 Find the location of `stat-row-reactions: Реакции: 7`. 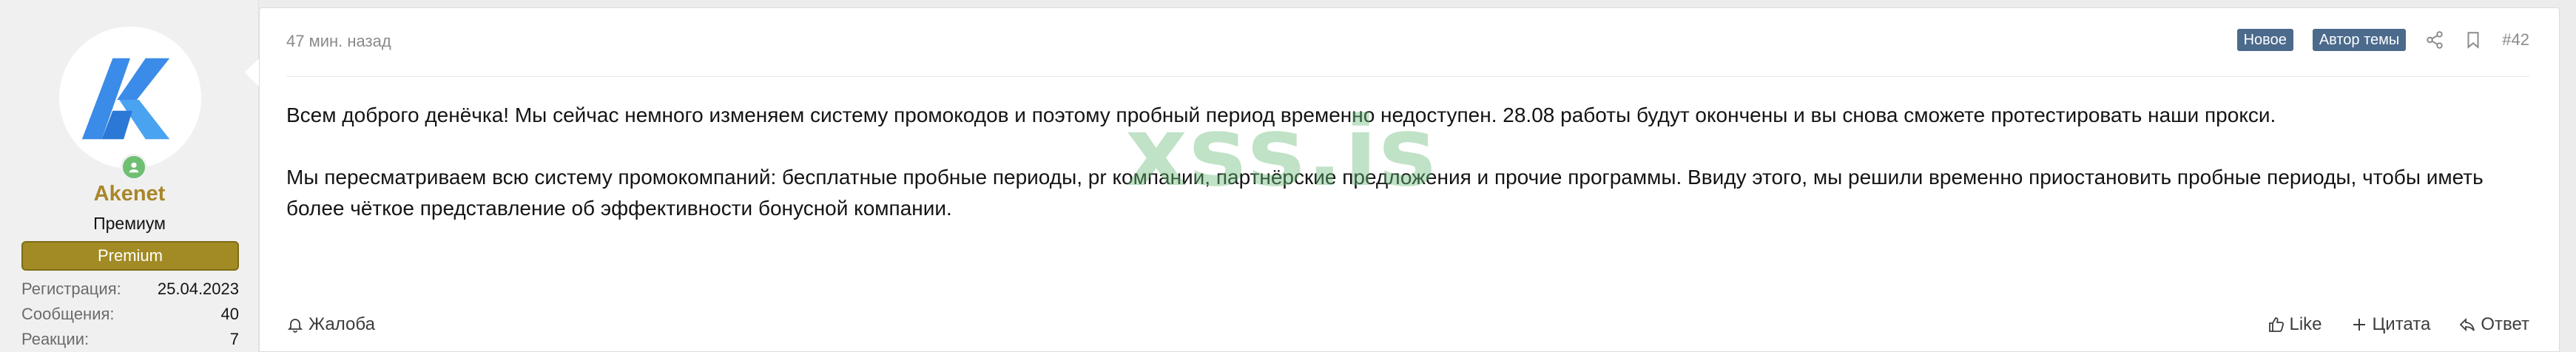

stat-row-reactions: Реакции: 7 is located at coordinates (130, 340).